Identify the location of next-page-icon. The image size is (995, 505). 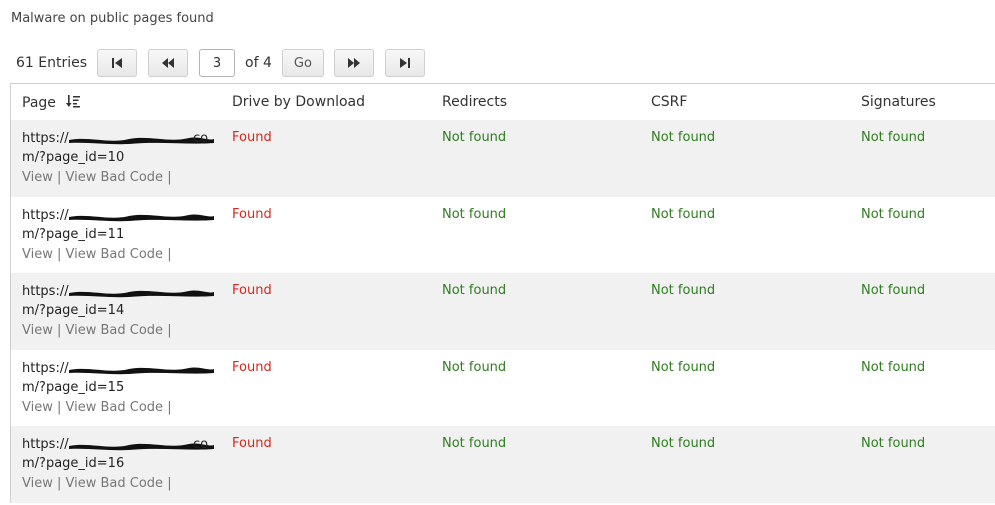
(353, 63).